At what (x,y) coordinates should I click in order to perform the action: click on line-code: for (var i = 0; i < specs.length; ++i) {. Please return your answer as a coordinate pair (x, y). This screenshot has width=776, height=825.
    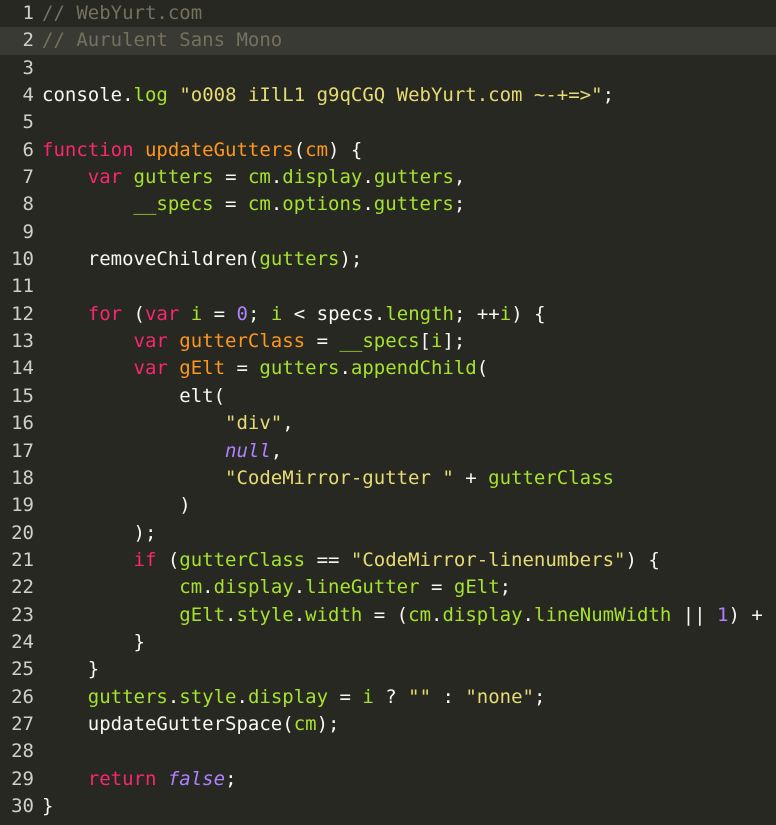
    Looking at the image, I should click on (294, 314).